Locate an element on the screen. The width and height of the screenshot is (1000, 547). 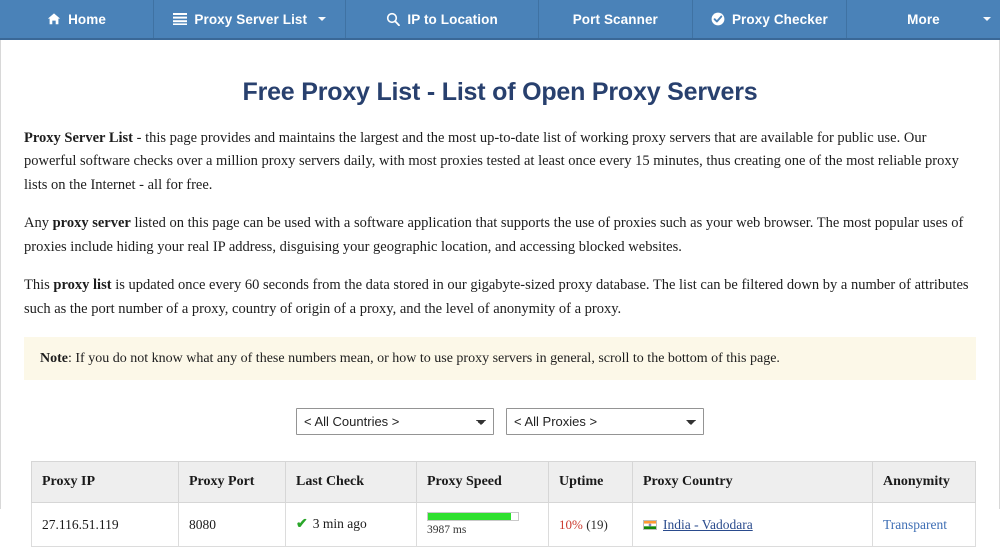
nav-item-port-scanner: Port Scanner is located at coordinates (616, 19).